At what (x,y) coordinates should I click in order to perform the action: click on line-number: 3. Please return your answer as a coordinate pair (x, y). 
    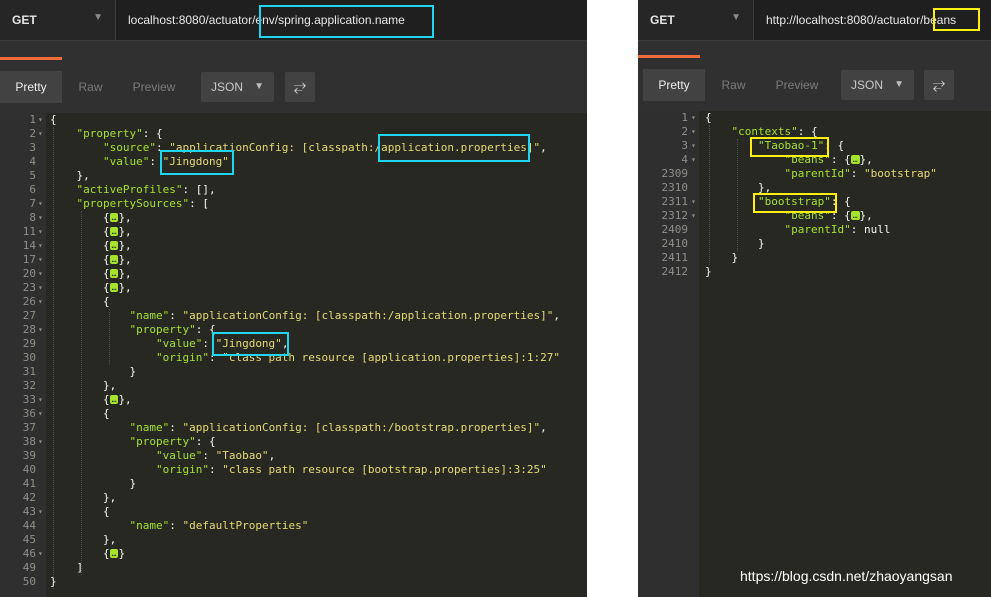
    Looking at the image, I should click on (684, 145).